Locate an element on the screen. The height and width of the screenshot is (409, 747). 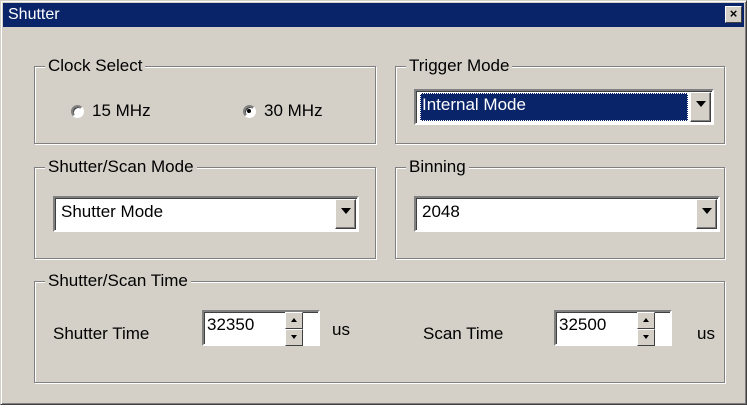
radio-15mhz: 15 MHz is located at coordinates (111, 111).